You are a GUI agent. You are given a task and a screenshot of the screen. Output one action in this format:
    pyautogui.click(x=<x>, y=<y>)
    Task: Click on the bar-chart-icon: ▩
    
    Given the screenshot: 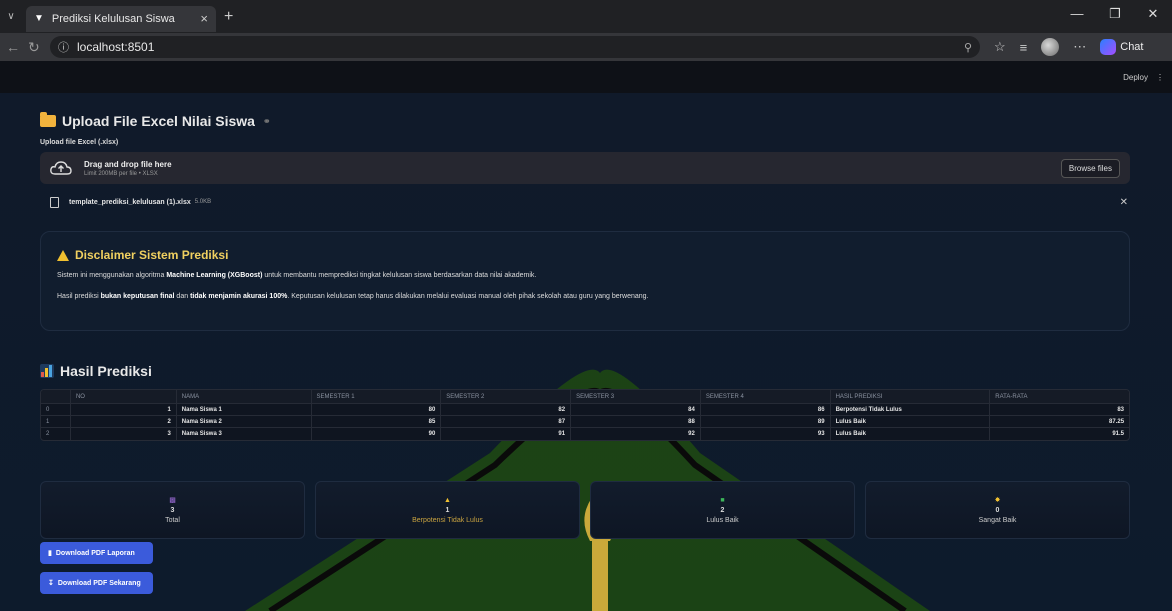 What is the action you would take?
    pyautogui.click(x=172, y=500)
    